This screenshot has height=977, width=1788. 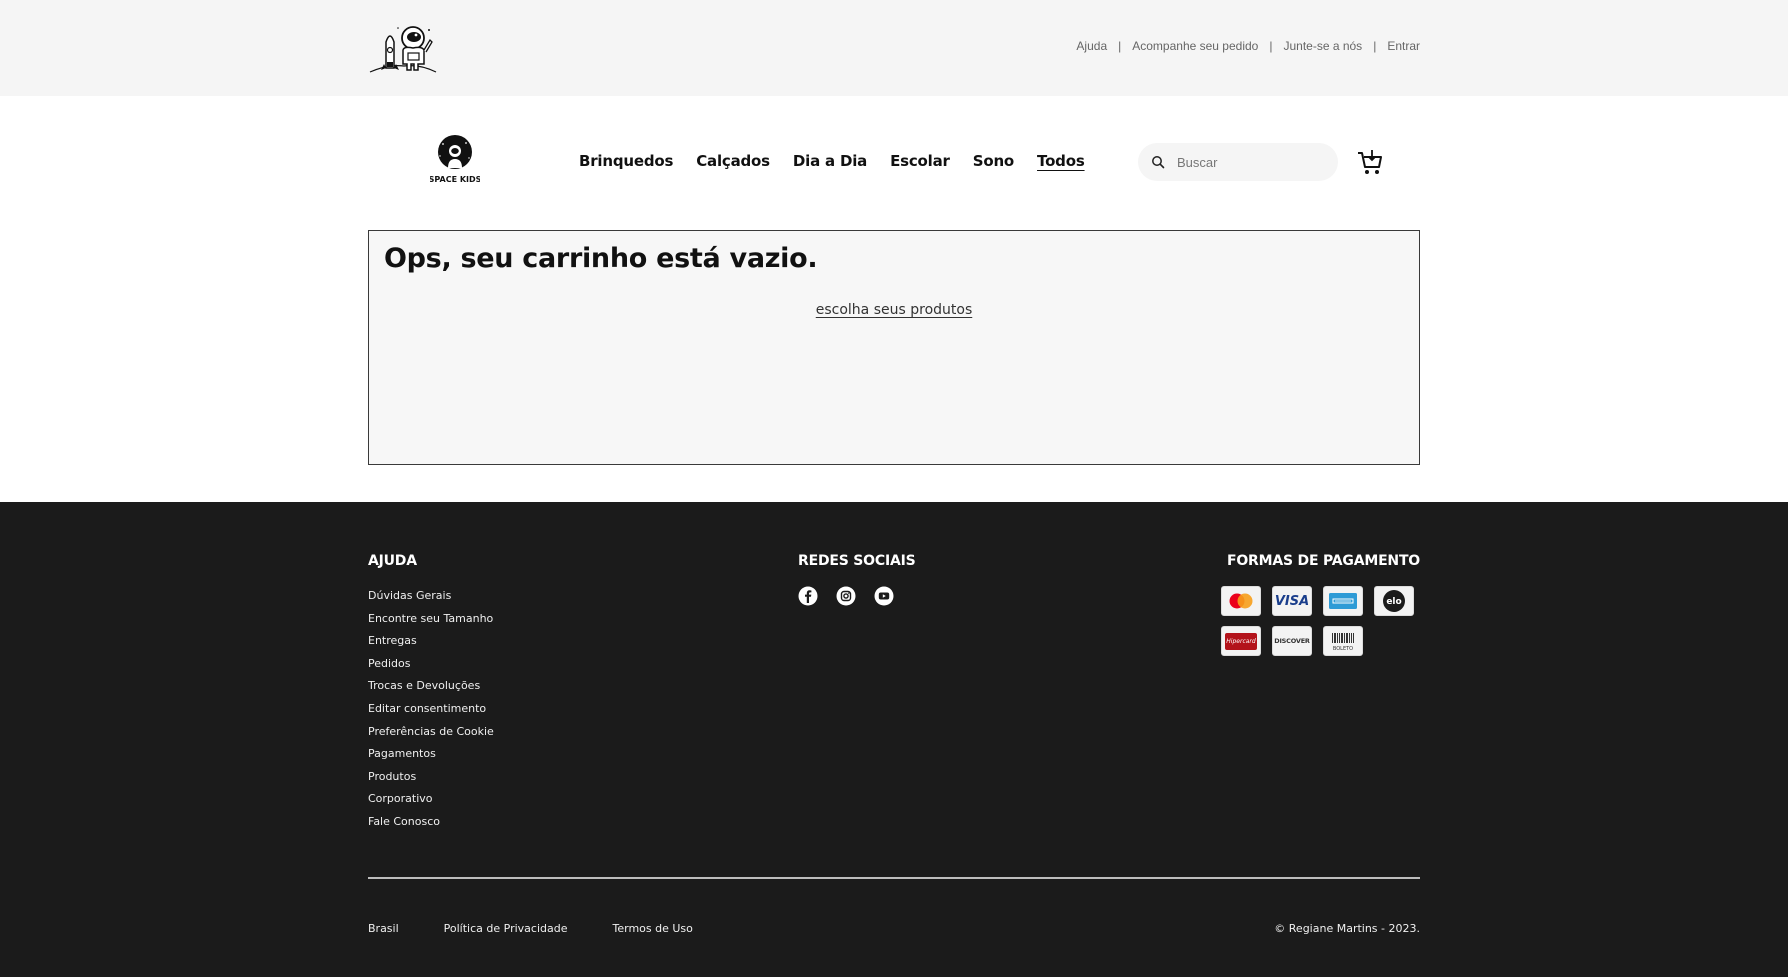 I want to click on cart-icon, so click(x=1370, y=162).